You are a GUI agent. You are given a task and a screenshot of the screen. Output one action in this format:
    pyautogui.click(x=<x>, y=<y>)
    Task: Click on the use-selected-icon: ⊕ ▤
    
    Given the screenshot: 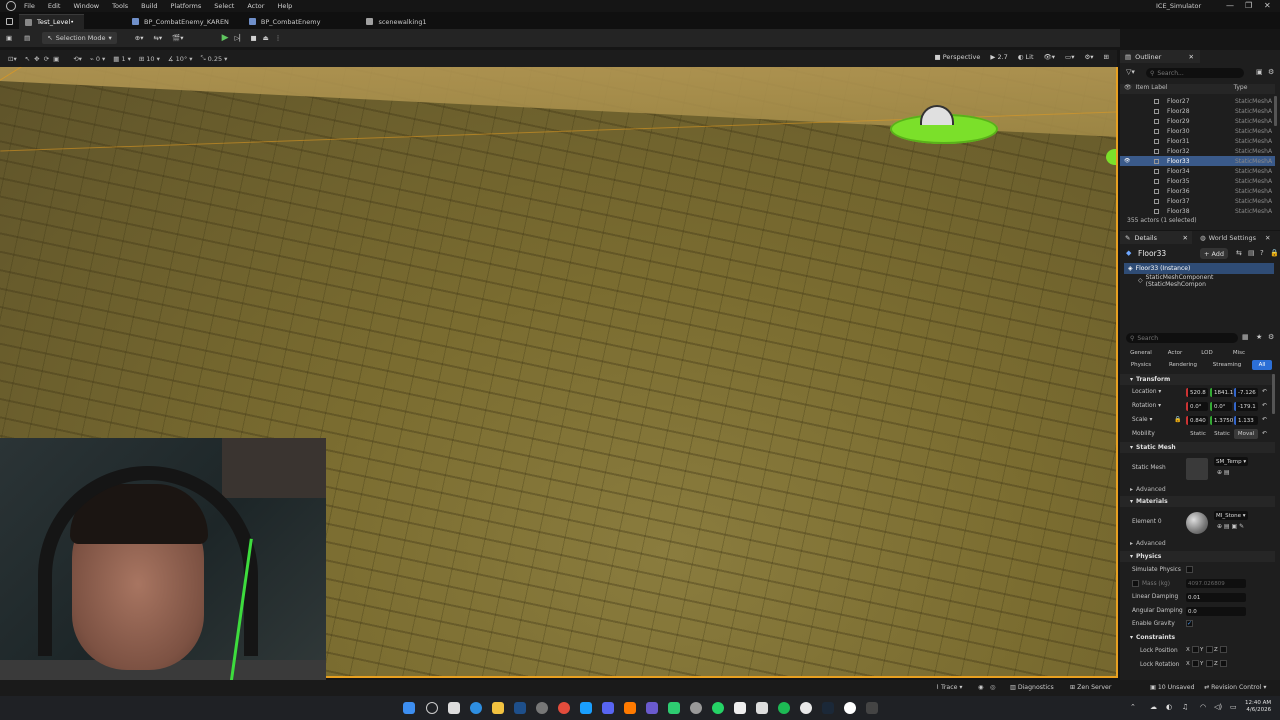 What is the action you would take?
    pyautogui.click(x=1223, y=472)
    